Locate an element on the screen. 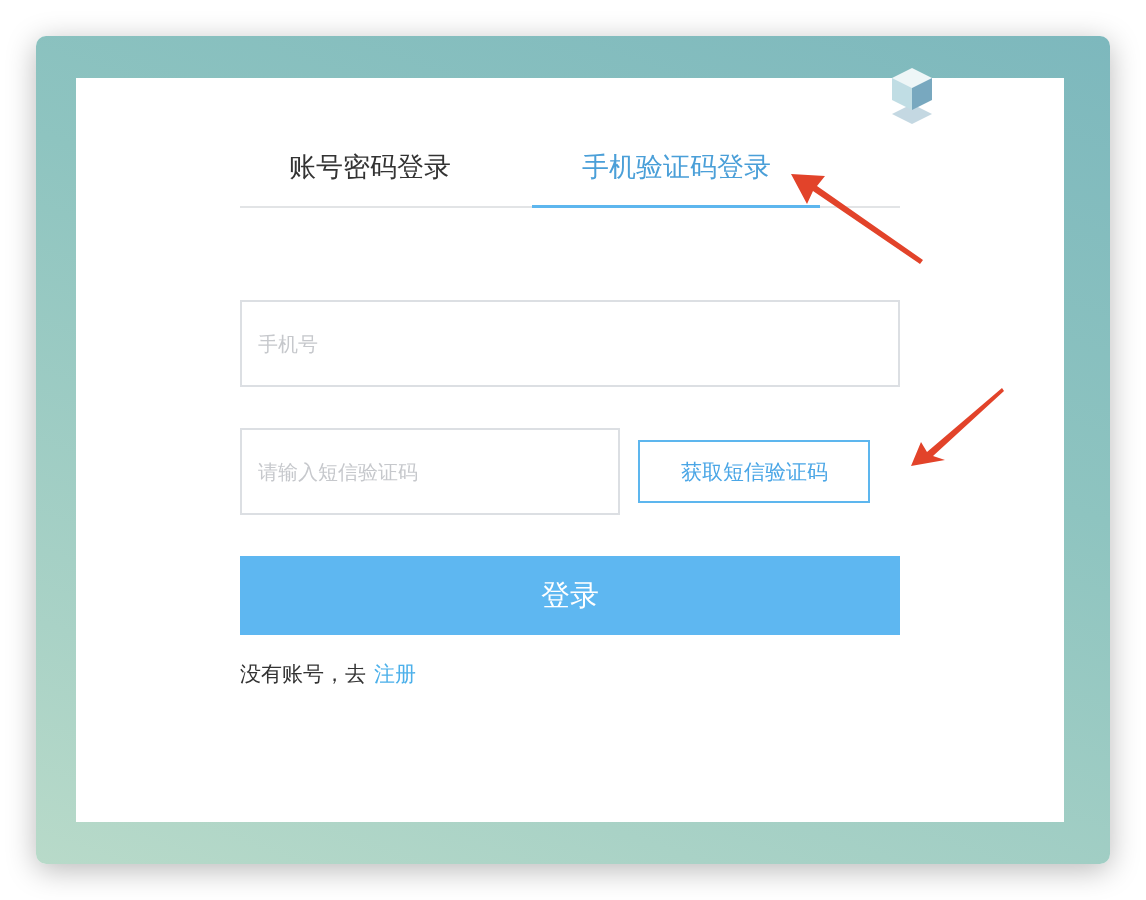 Image resolution: width=1146 pixels, height=900 pixels. phone-input: 手机号 is located at coordinates (570, 343).